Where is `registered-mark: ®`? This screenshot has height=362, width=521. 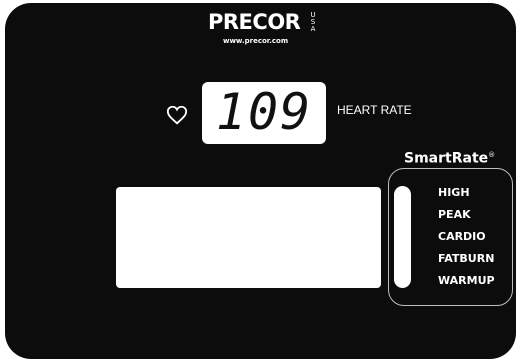
registered-mark: ® is located at coordinates (492, 155).